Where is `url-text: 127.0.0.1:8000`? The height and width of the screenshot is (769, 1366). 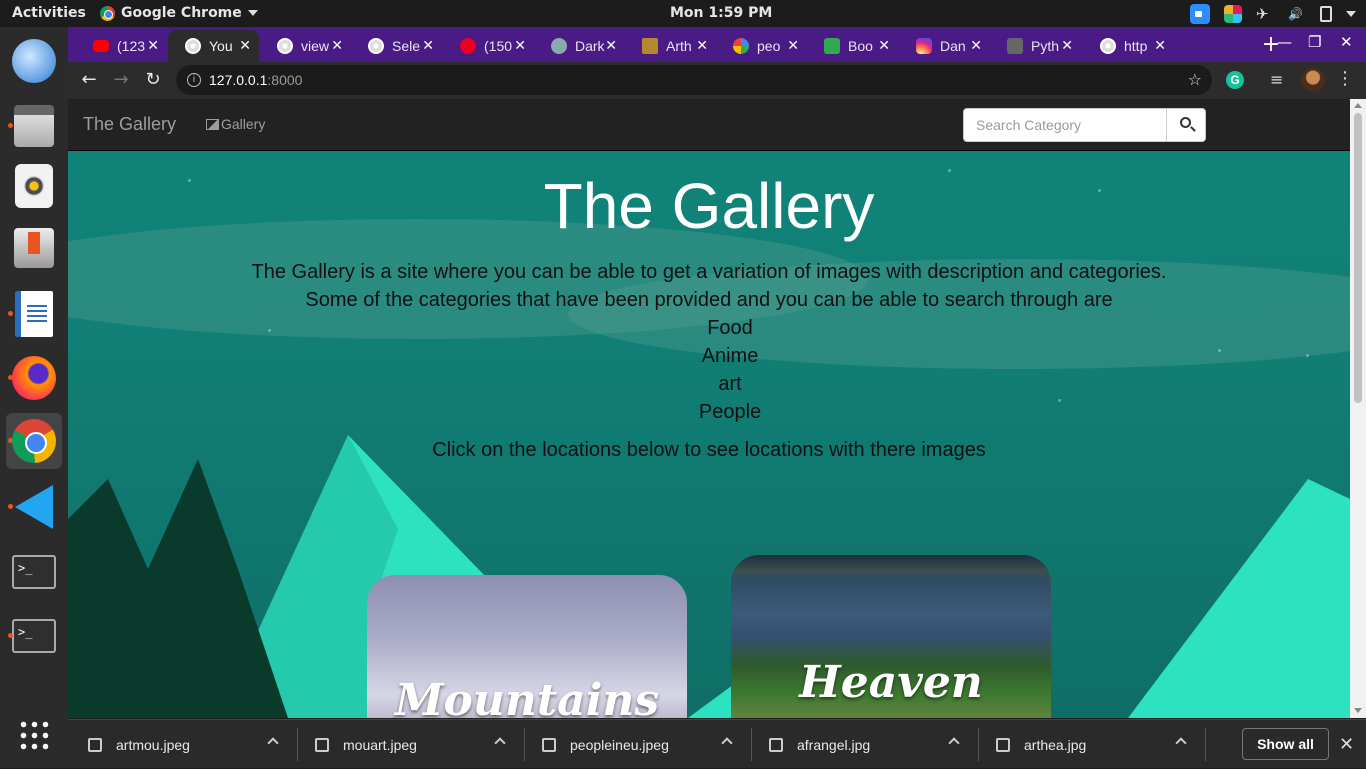 url-text: 127.0.0.1:8000 is located at coordinates (255, 80).